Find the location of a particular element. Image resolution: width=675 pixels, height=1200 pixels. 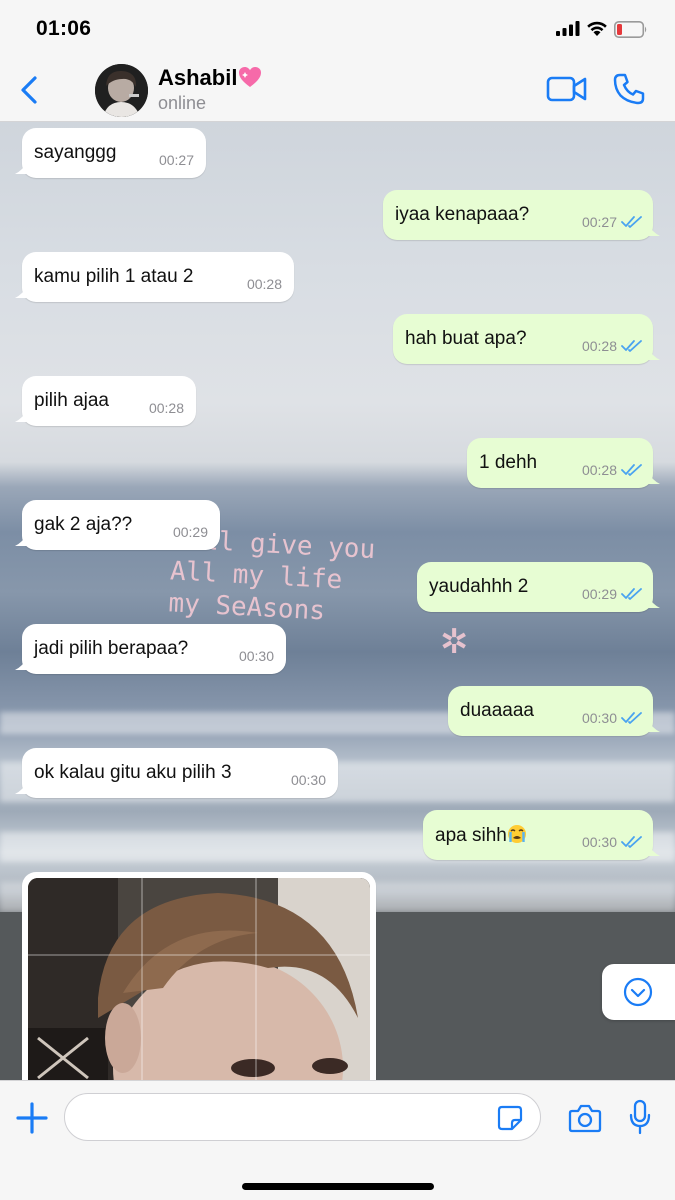

outgoing-message: 1 dehh 00:28 is located at coordinates (563, 463).